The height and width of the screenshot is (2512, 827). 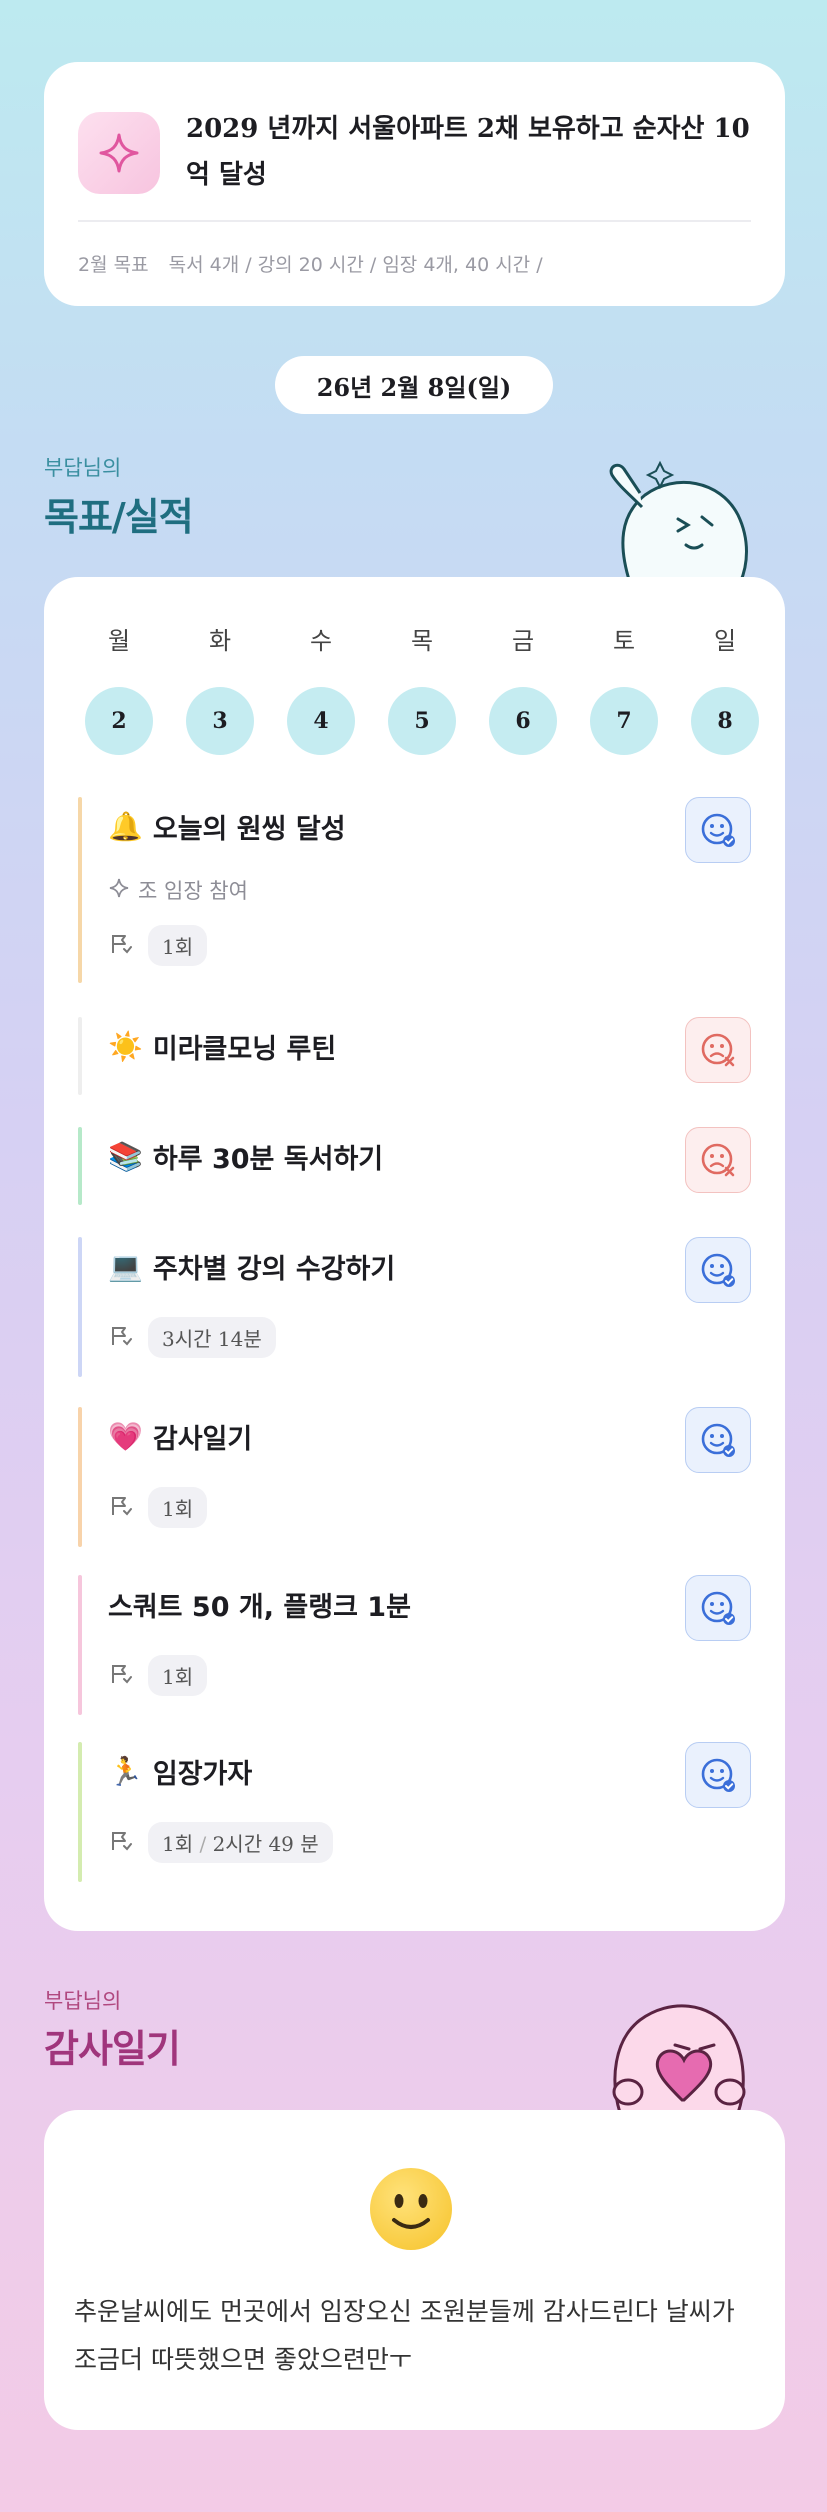 What do you see at coordinates (414, 1477) in the screenshot?
I see `habit-item: 💗 감사일기 1회` at bounding box center [414, 1477].